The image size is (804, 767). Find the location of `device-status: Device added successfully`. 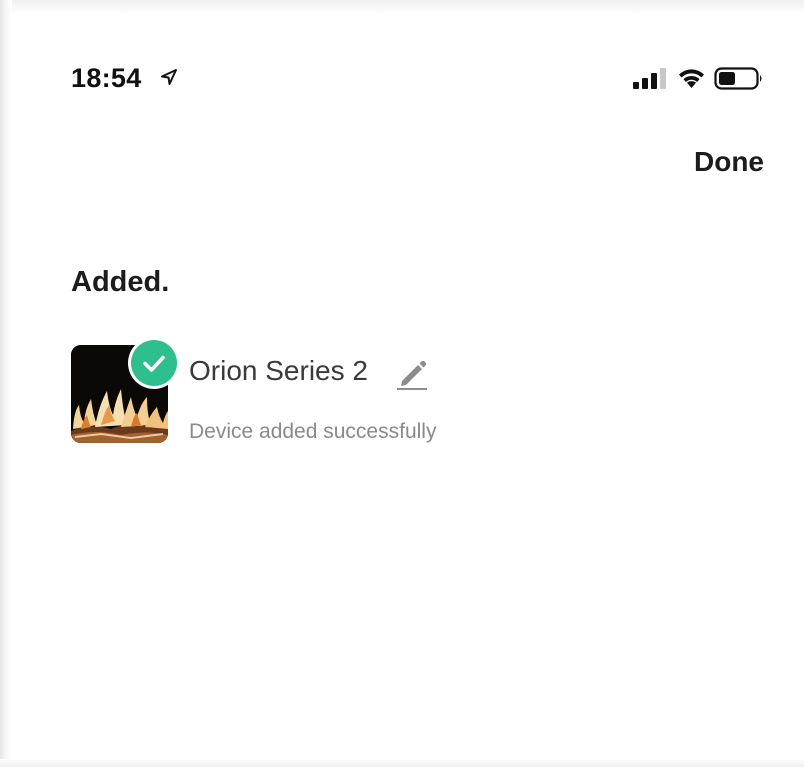

device-status: Device added successfully is located at coordinates (313, 431).